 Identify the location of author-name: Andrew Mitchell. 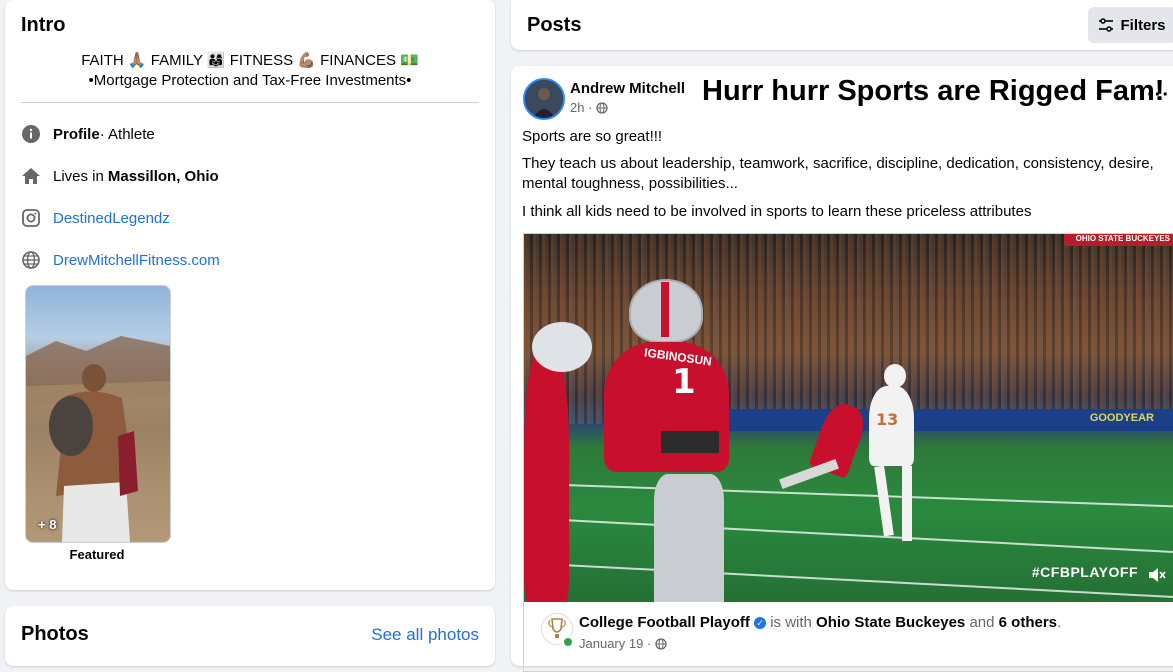
(627, 88).